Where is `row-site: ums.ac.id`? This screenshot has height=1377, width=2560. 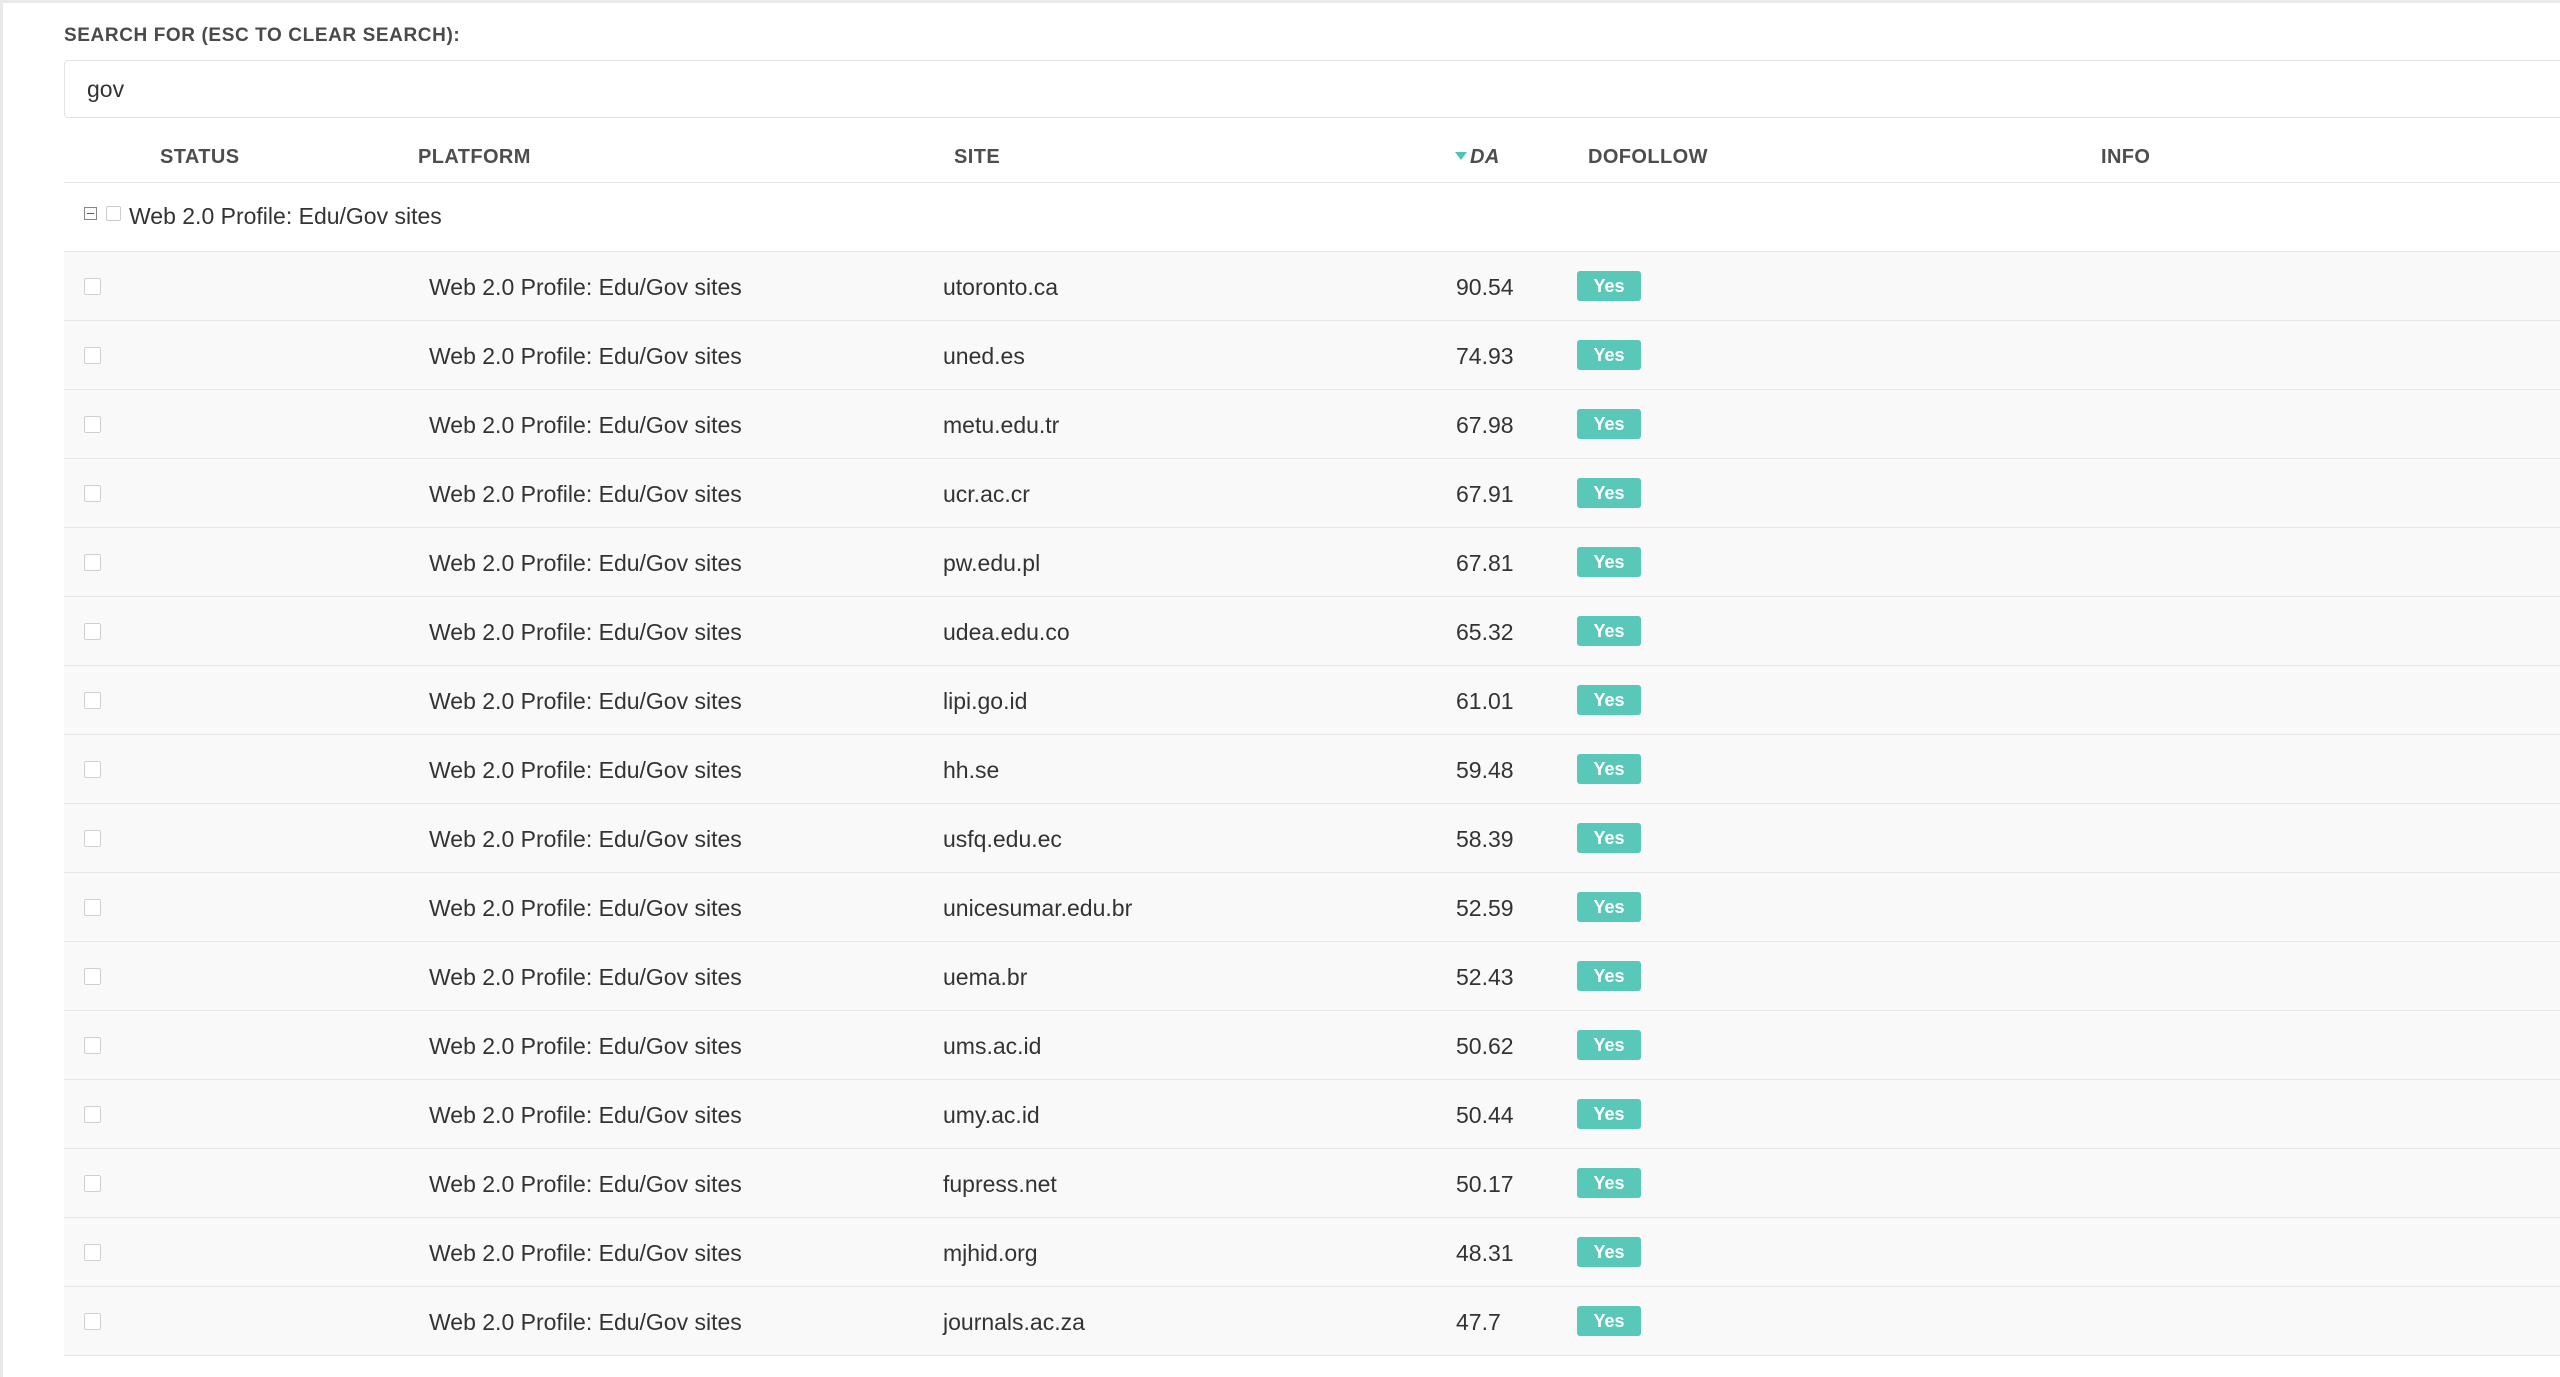 row-site: ums.ac.id is located at coordinates (992, 1046).